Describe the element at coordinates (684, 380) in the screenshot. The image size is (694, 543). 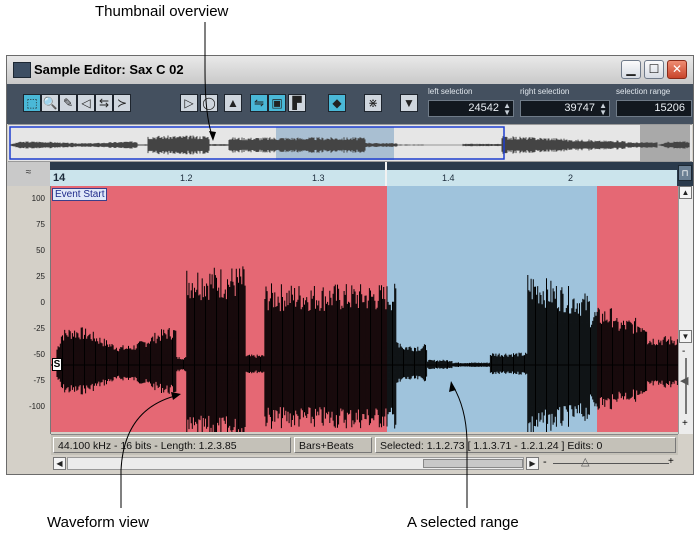
I see `vertical-zoom-handle-icon: ◀` at that location.